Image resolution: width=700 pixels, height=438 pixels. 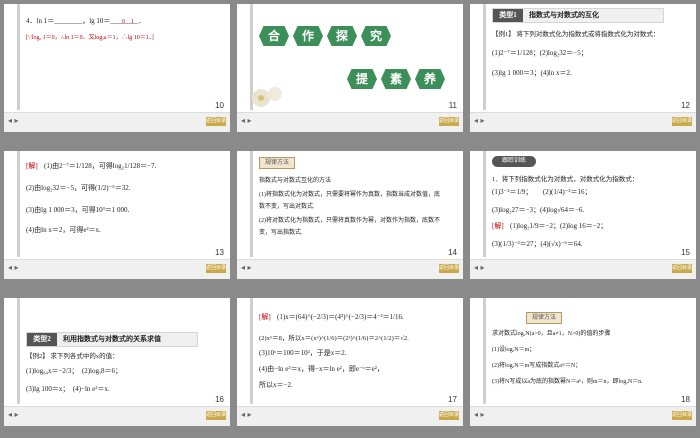 I want to click on subtitle-char: 素, so click(x=396, y=79).